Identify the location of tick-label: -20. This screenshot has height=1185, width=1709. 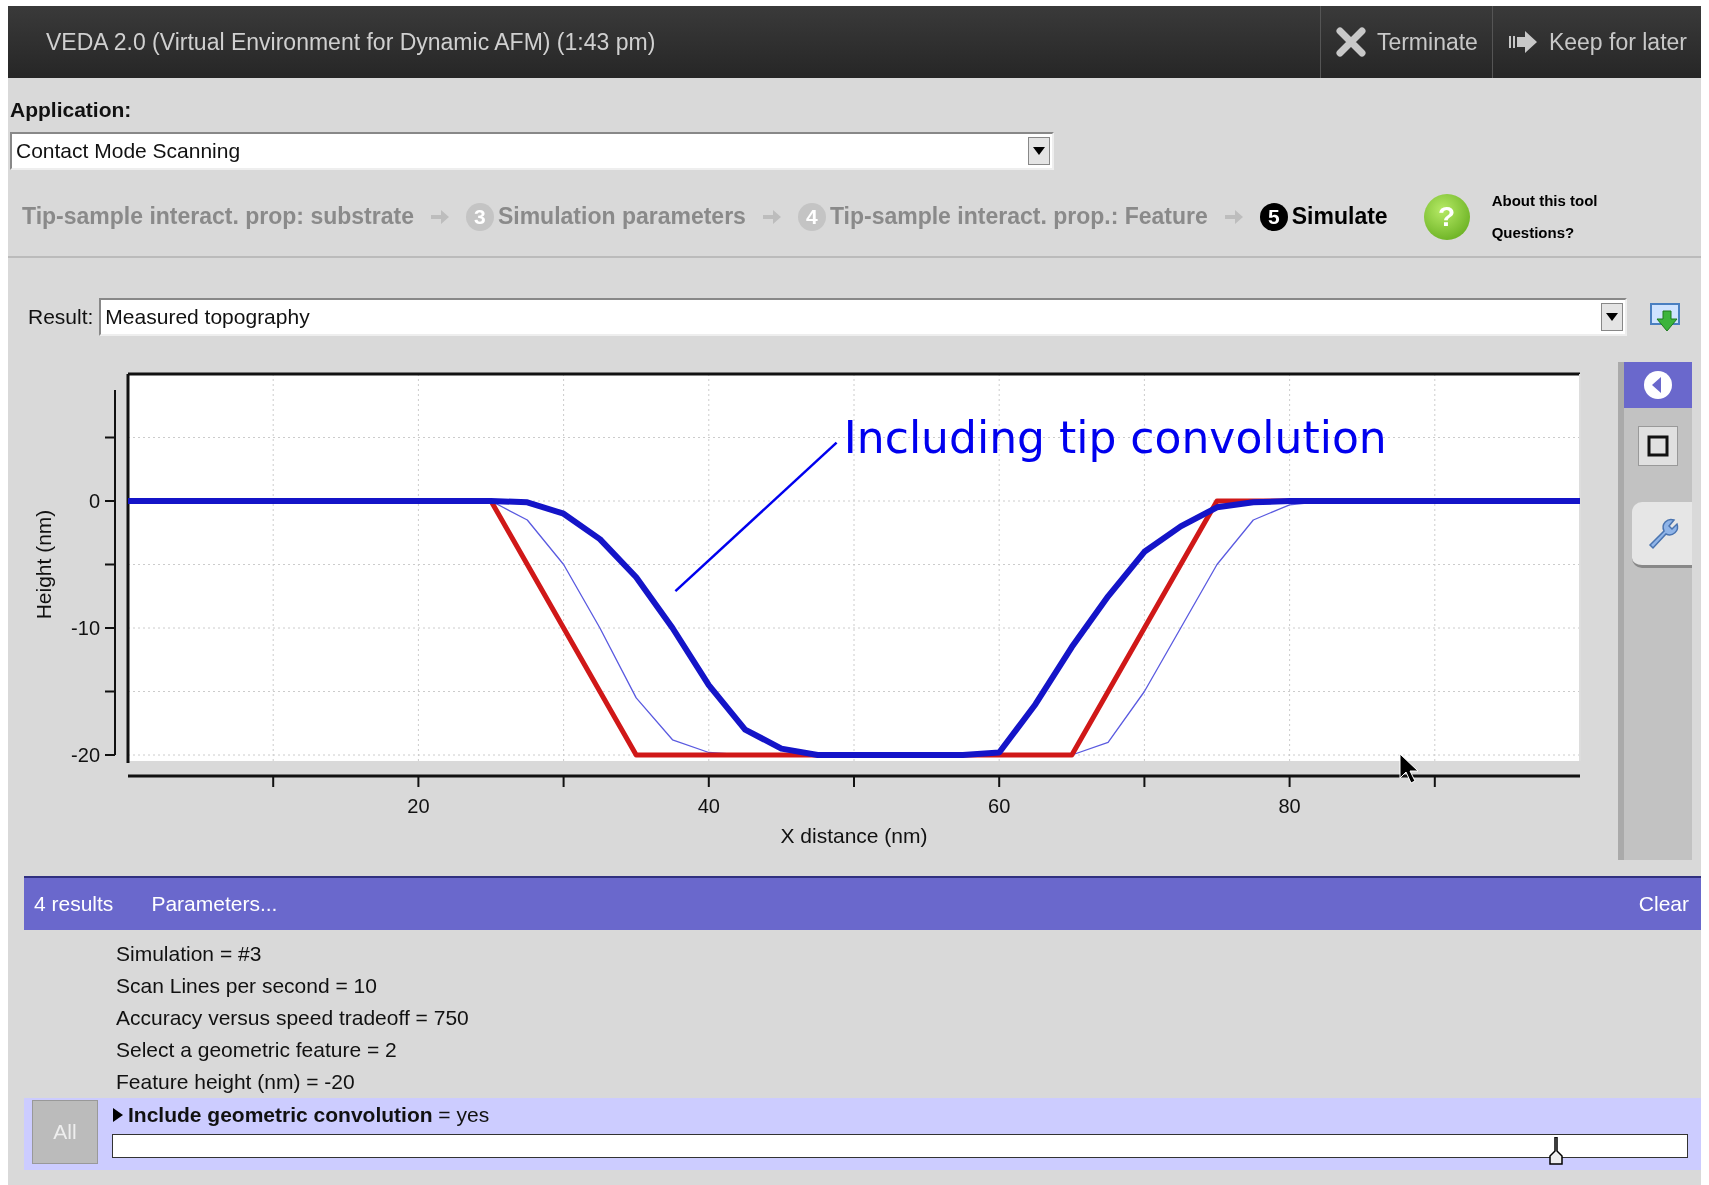
(85, 754).